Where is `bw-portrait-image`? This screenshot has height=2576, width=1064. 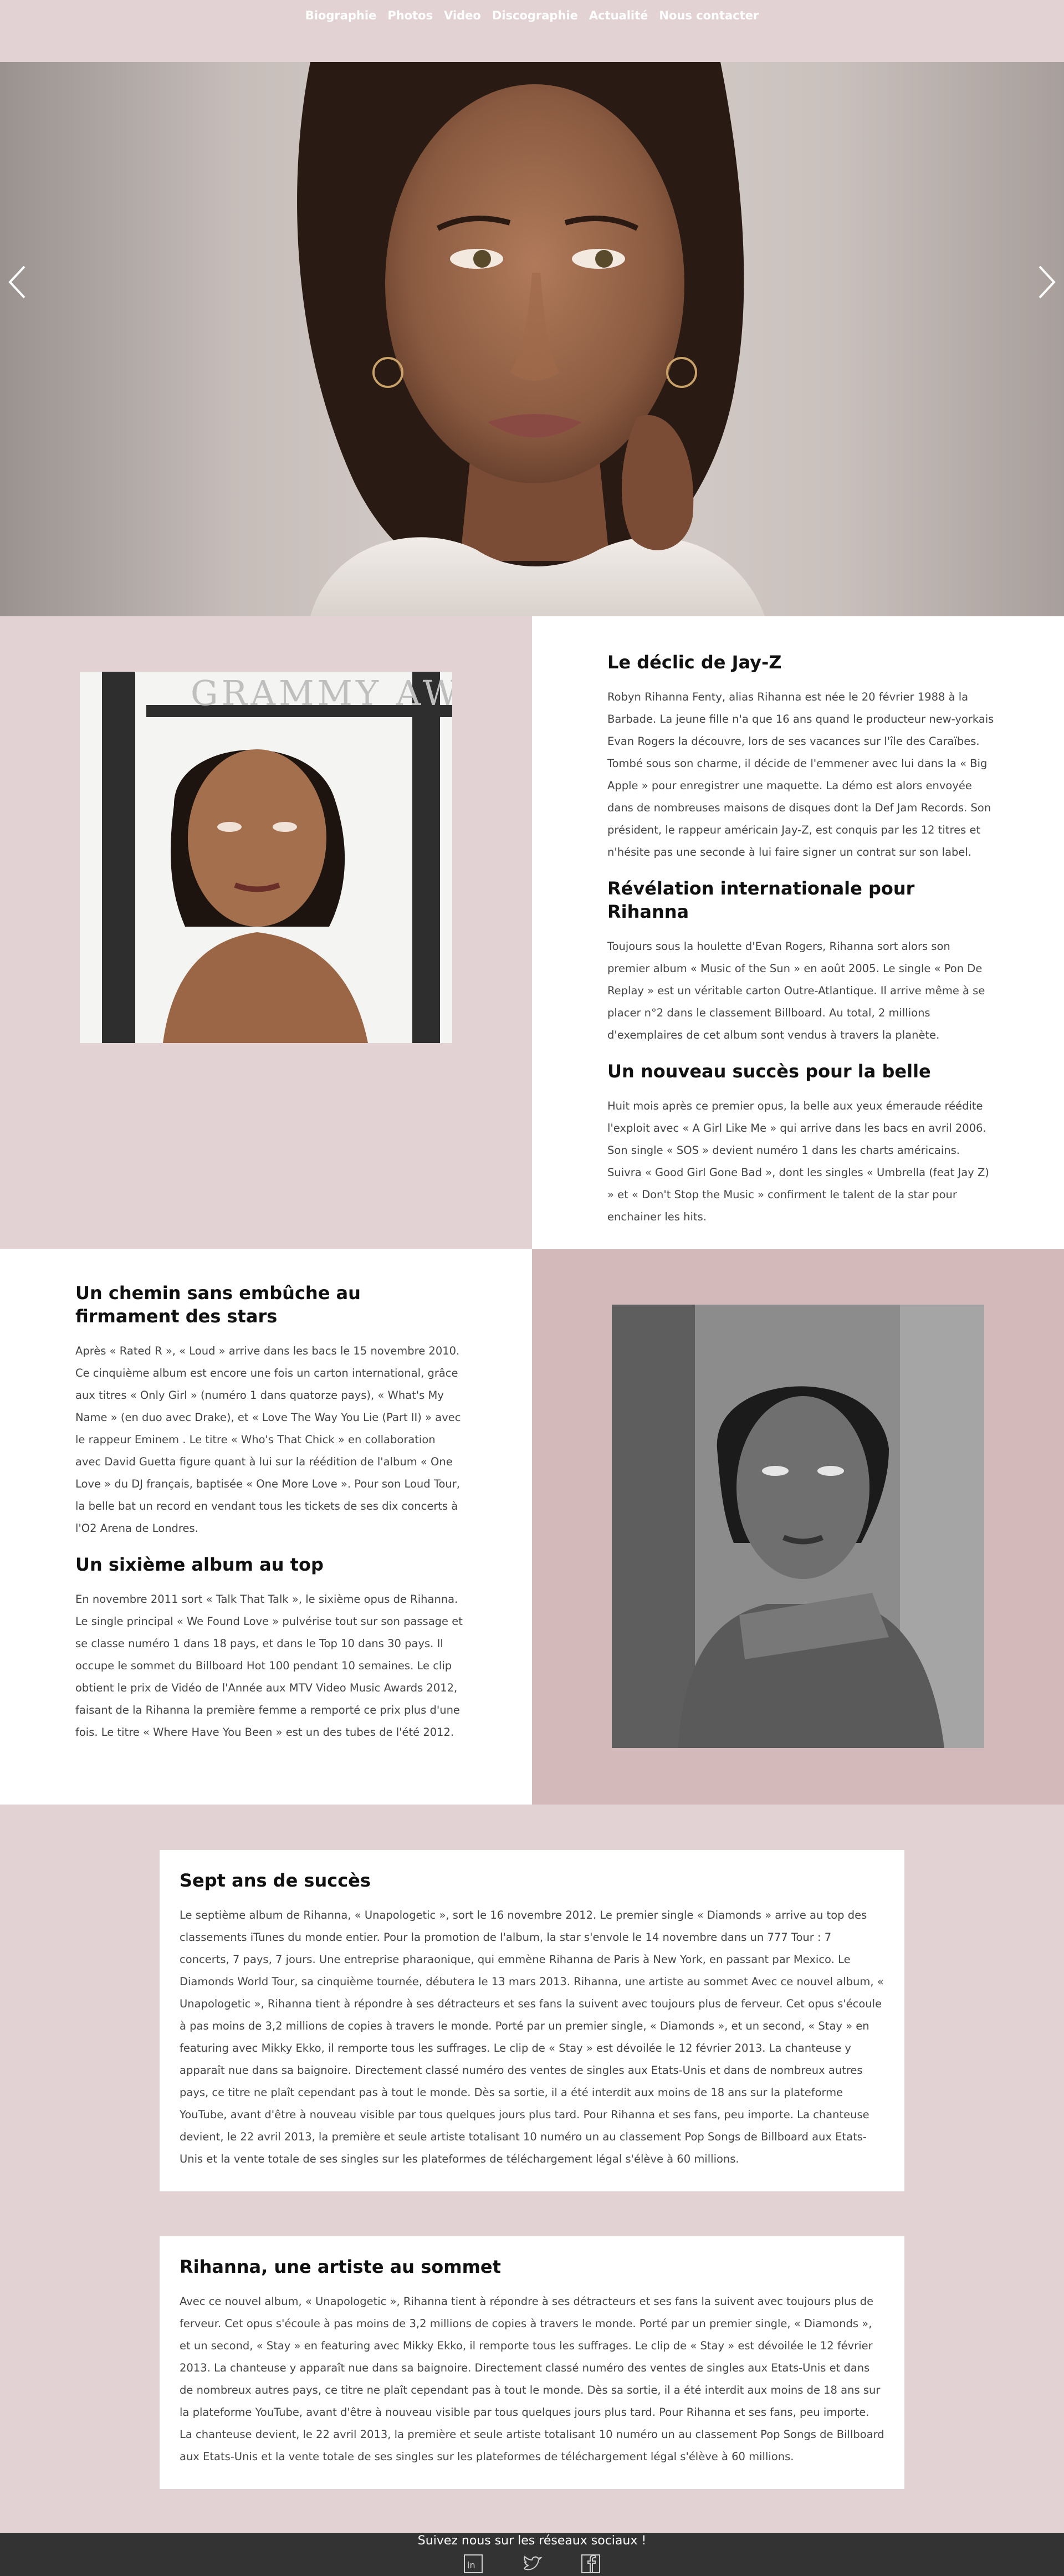
bw-portrait-image is located at coordinates (798, 1526).